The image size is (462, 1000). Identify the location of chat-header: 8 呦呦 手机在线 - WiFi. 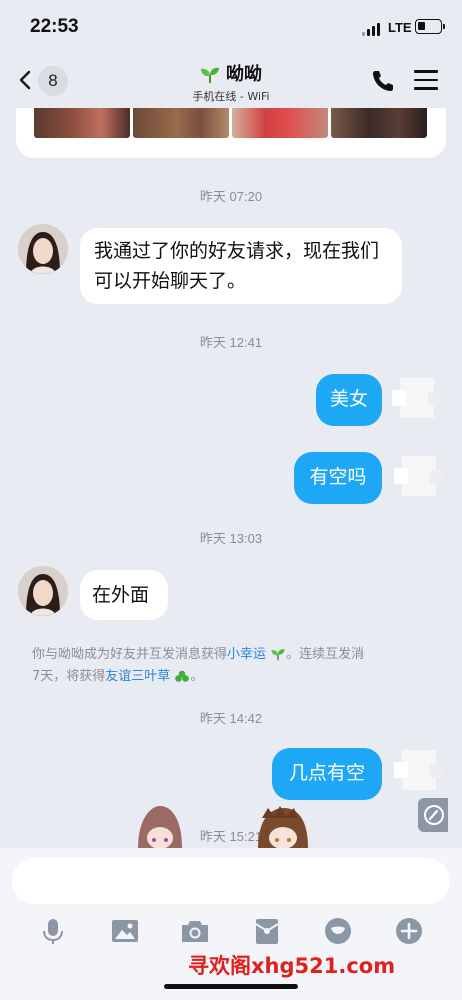
(231, 82).